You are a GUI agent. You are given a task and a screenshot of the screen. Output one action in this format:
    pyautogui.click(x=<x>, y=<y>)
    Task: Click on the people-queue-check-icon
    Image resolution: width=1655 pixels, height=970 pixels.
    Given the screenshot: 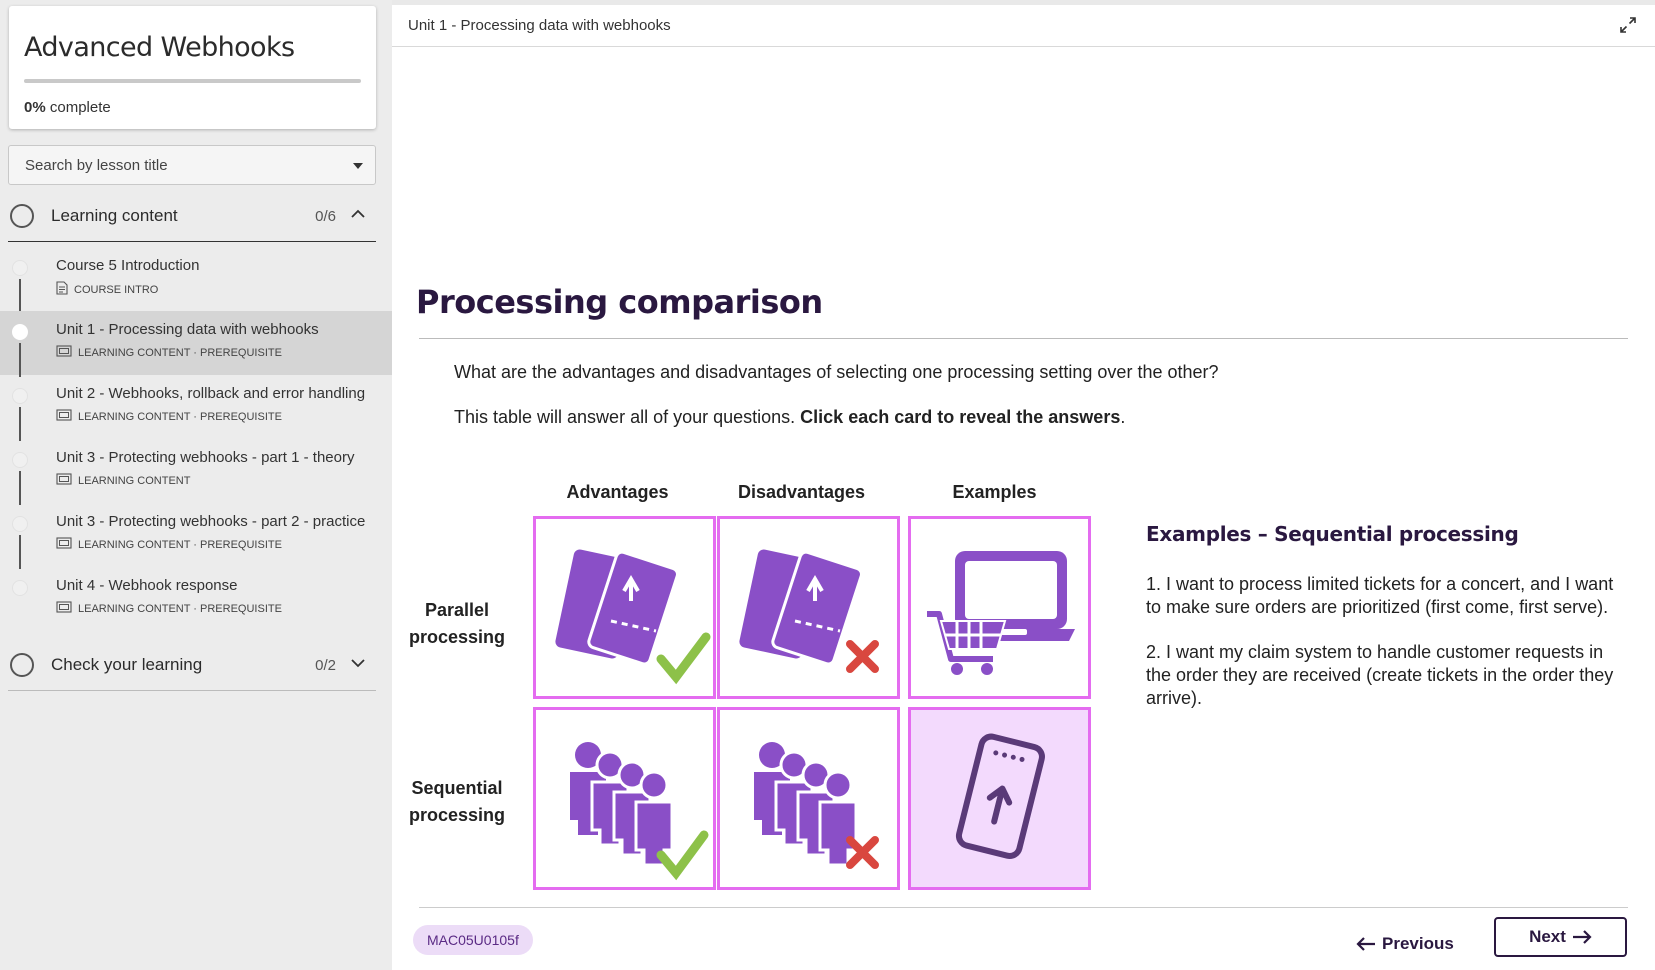 What is the action you would take?
    pyautogui.click(x=639, y=811)
    